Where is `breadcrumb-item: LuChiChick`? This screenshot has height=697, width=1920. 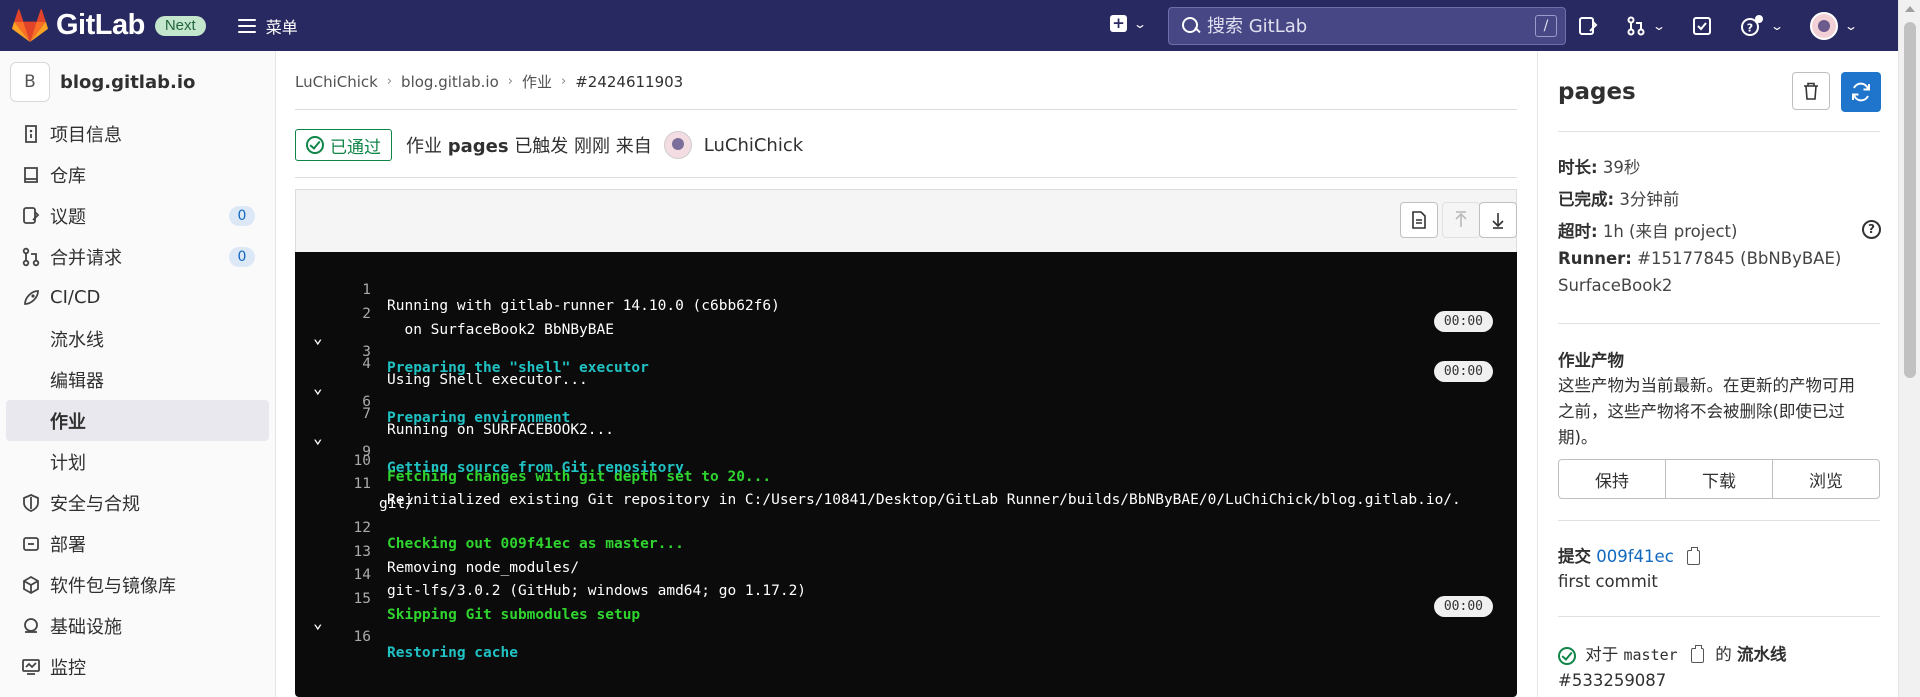 breadcrumb-item: LuChiChick is located at coordinates (336, 82).